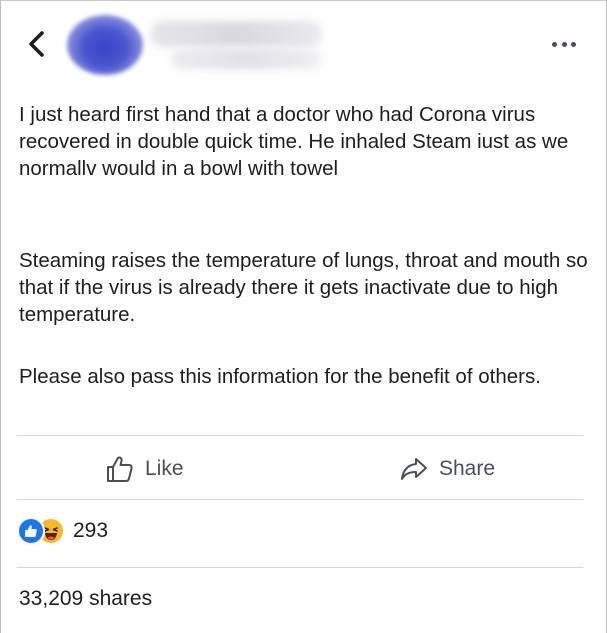 Image resolution: width=607 pixels, height=633 pixels. I want to click on post-header, so click(303, 46).